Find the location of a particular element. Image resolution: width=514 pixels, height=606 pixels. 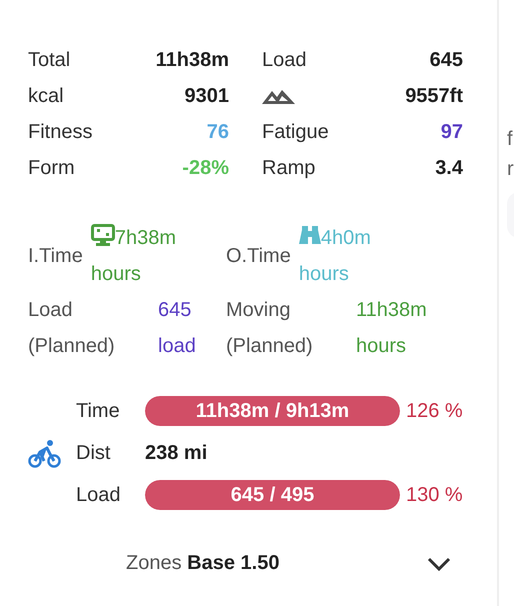

stat-value: -28% is located at coordinates (205, 168).